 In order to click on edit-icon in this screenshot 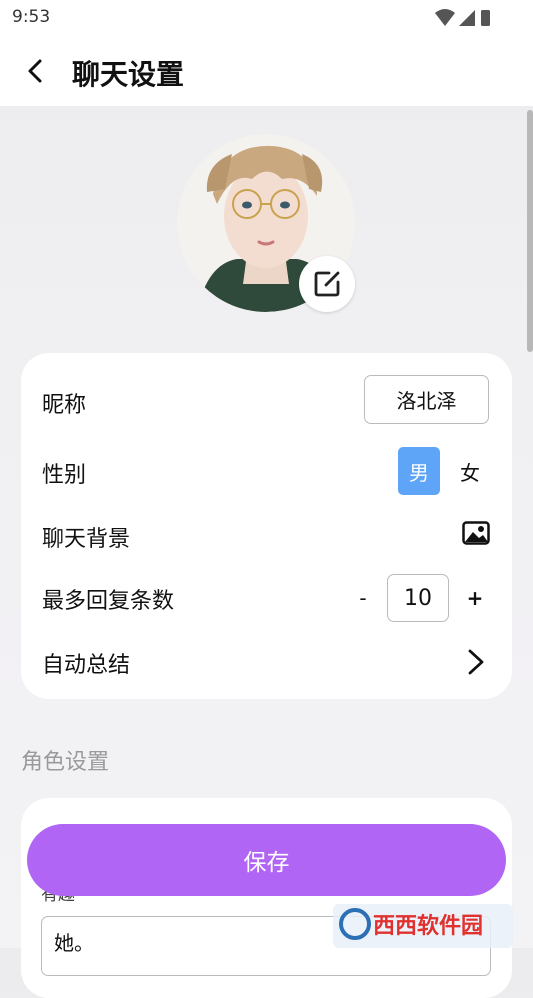, I will do `click(327, 284)`.